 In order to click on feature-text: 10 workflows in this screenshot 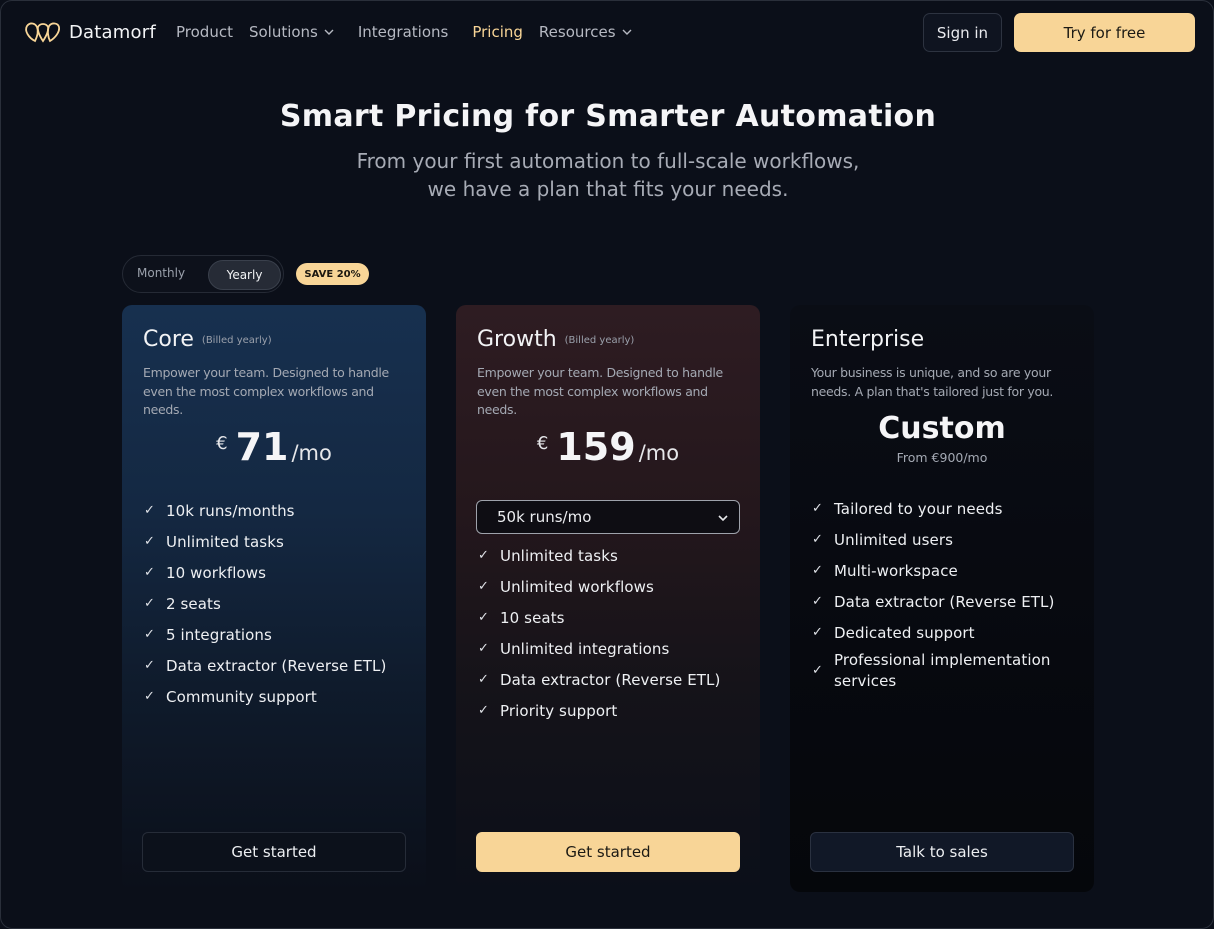, I will do `click(216, 572)`.